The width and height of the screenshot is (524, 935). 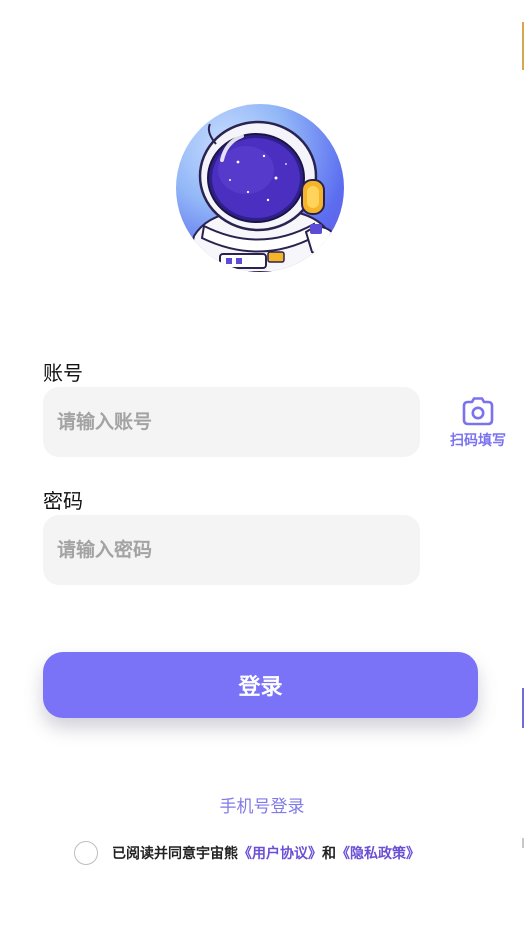 I want to click on account-input, so click(x=231, y=422).